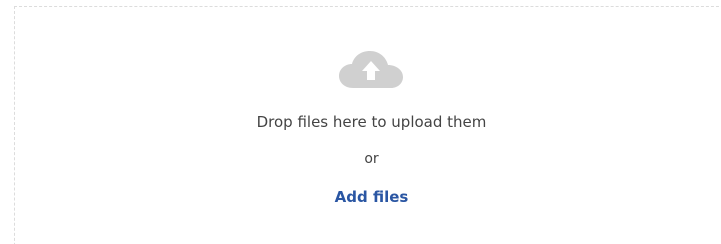  Describe the element at coordinates (371, 122) in the screenshot. I see `drop-instruction: Drop files here to upload them` at that location.